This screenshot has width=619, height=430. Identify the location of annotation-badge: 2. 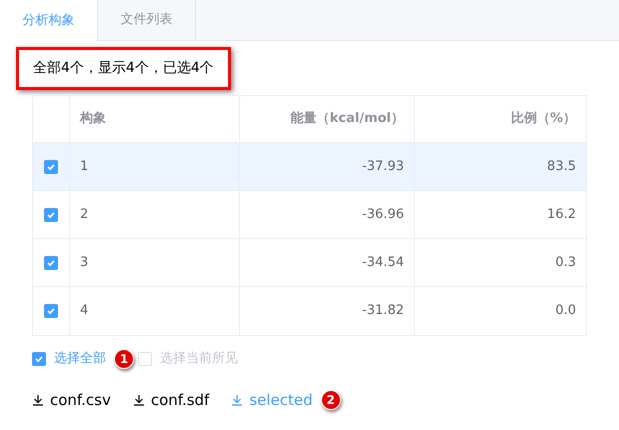
(330, 400).